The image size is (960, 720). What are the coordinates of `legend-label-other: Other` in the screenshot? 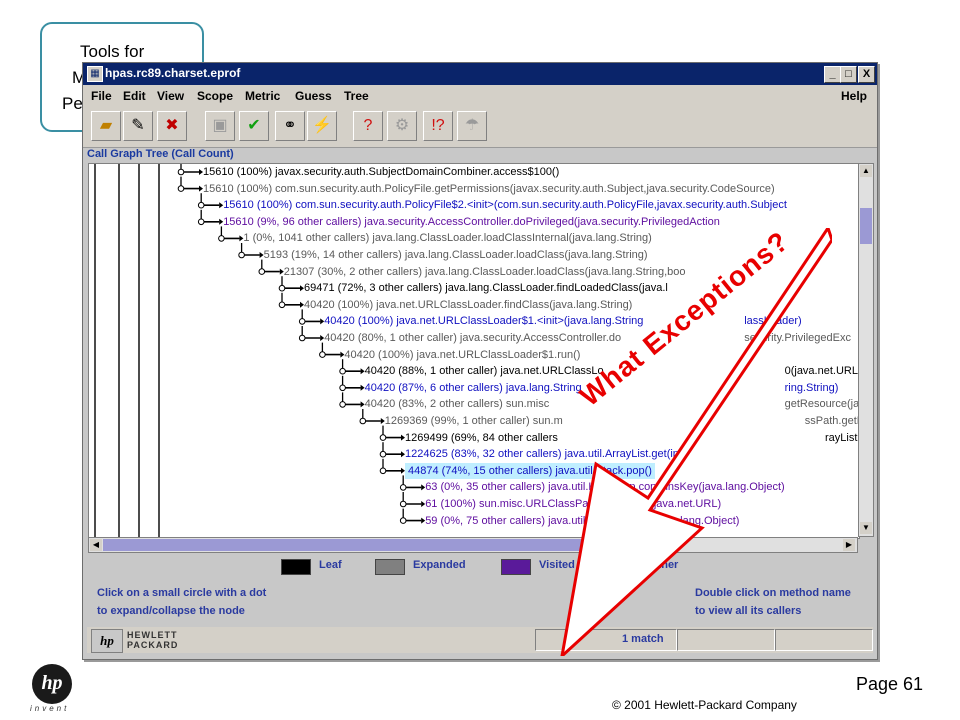 It's located at (664, 565).